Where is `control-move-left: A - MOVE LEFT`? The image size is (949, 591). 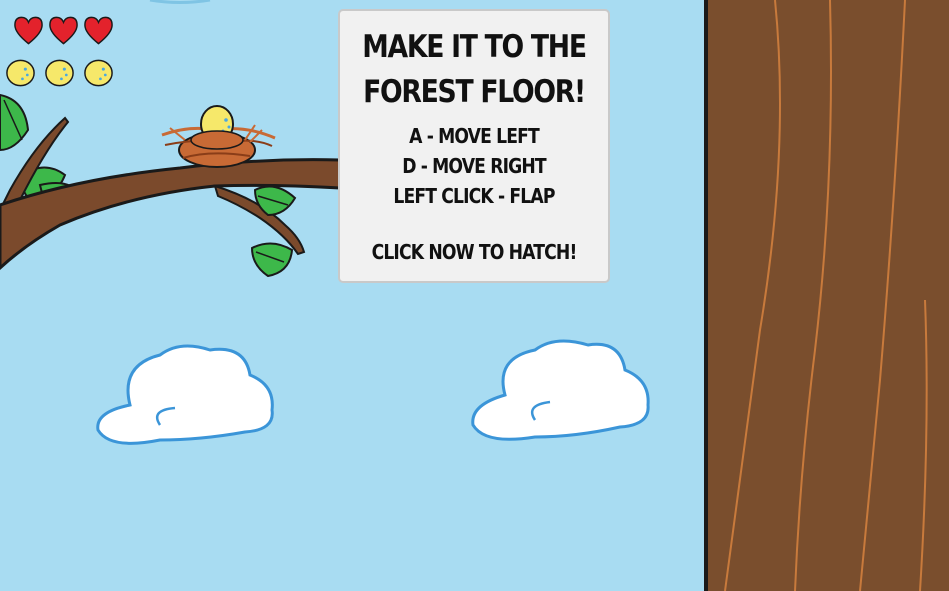 control-move-left: A - MOVE LEFT is located at coordinates (474, 136).